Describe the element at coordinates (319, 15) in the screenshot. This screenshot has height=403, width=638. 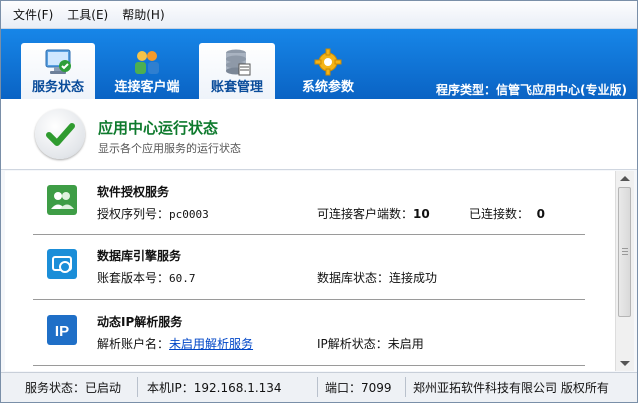
I see `menu-bar: 文件(F) 工具(E) 帮助(H)` at that location.